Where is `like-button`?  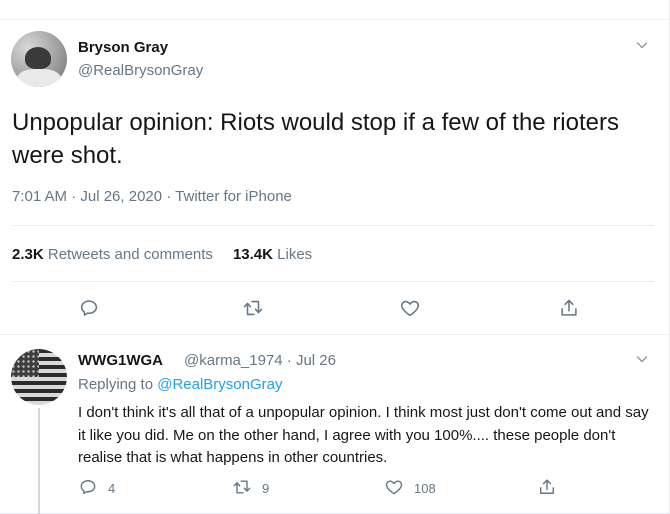 like-button is located at coordinates (410, 309).